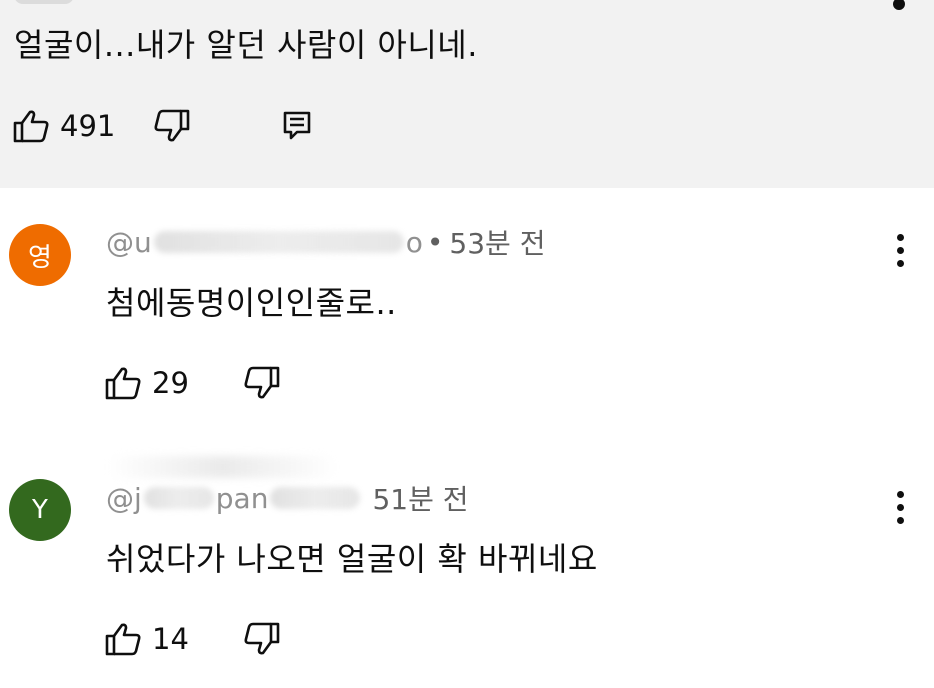  I want to click on reply-icon, so click(297, 126).